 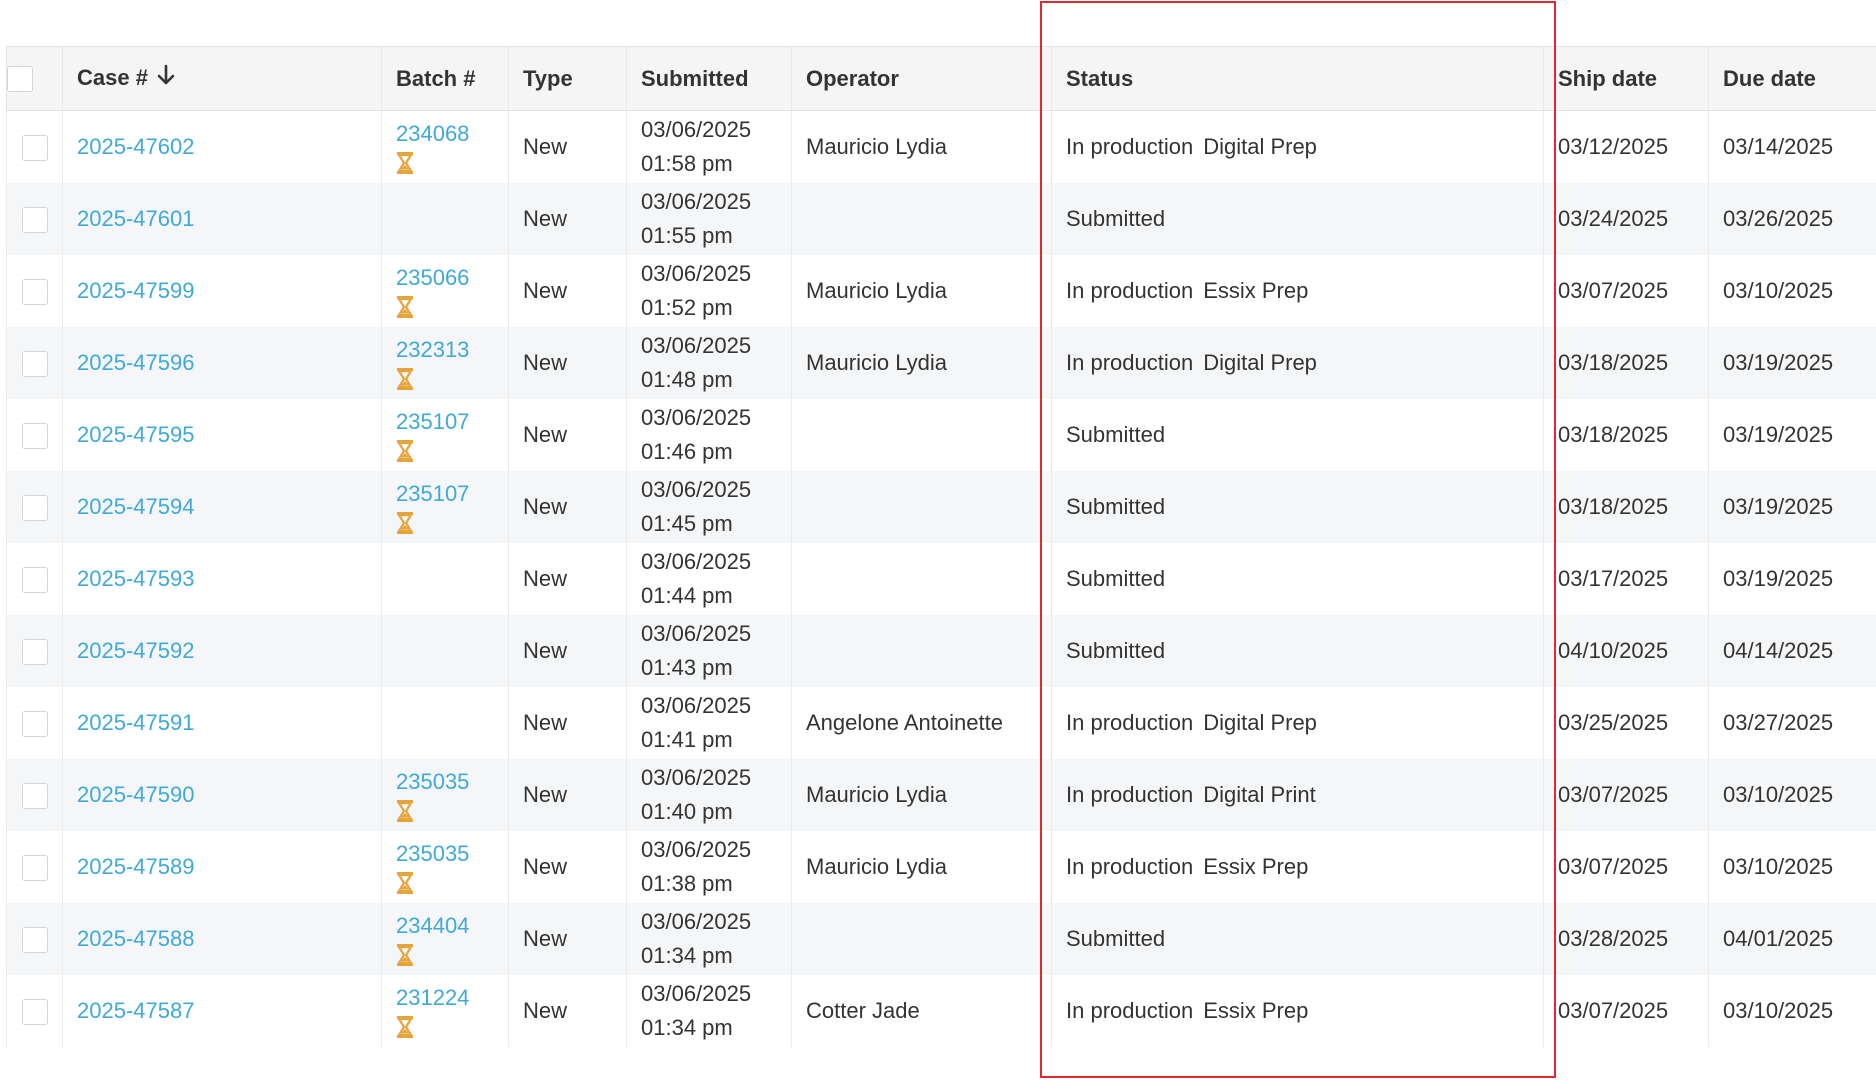 I want to click on case-link: 2025-47589, so click(x=135, y=866).